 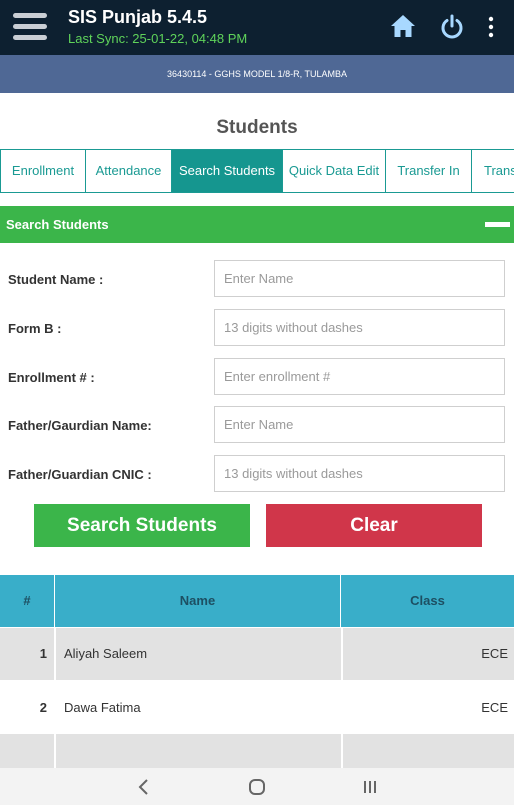 What do you see at coordinates (427, 601) in the screenshot?
I see `column-header-class: Class` at bounding box center [427, 601].